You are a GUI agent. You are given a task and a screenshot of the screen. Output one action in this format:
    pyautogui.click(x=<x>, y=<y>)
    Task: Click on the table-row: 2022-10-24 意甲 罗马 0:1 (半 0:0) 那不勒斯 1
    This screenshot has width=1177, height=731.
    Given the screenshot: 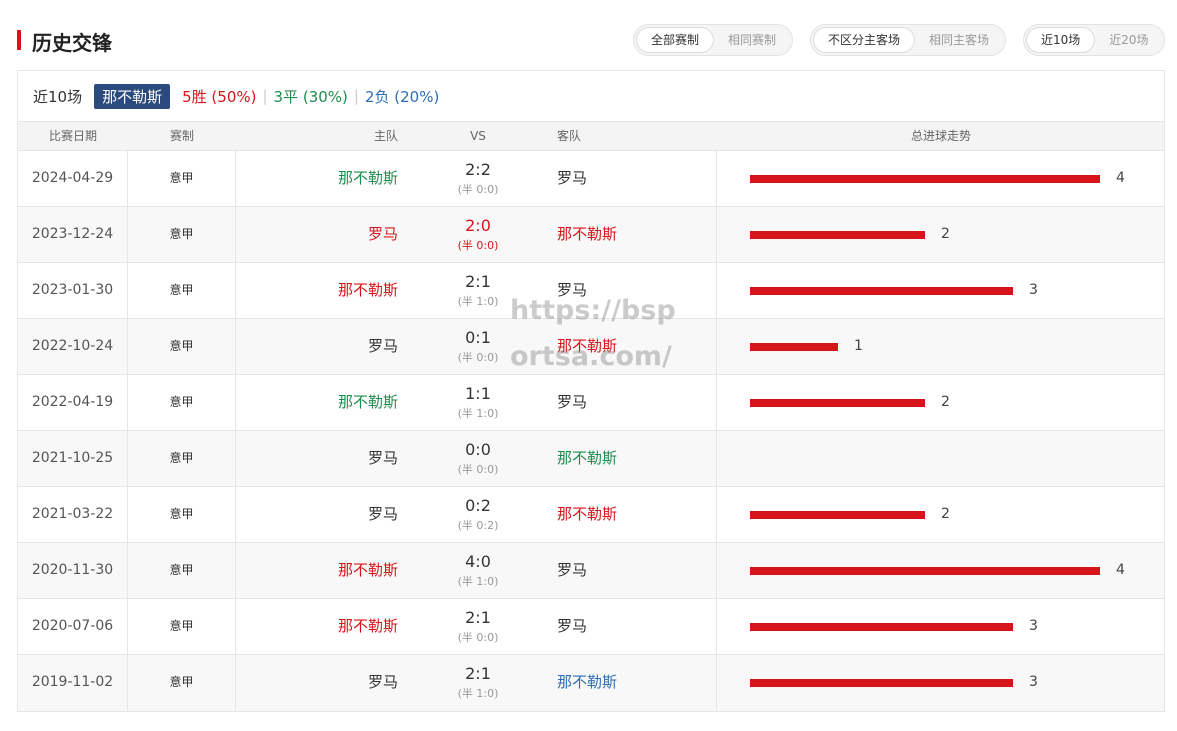 What is the action you would take?
    pyautogui.click(x=591, y=347)
    